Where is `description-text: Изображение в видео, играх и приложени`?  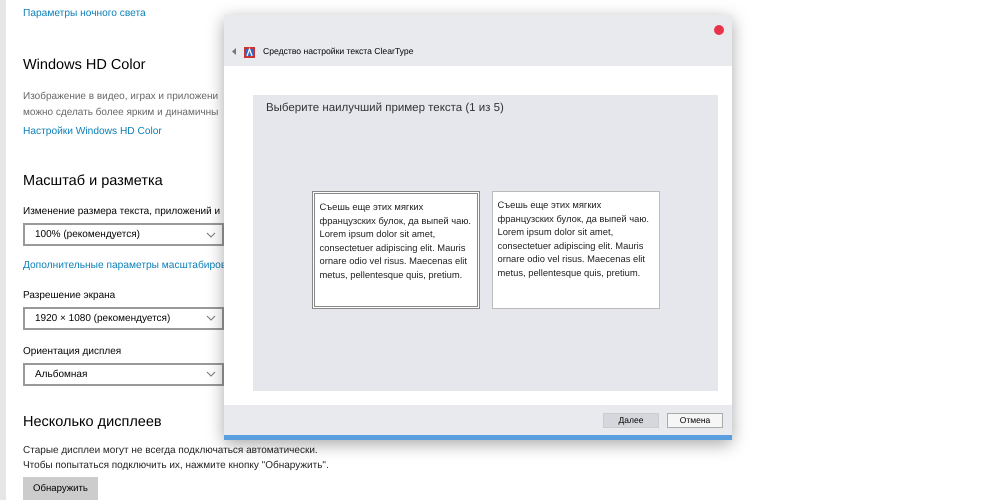
description-text: Изображение в видео, играх и приложени is located at coordinates (120, 97).